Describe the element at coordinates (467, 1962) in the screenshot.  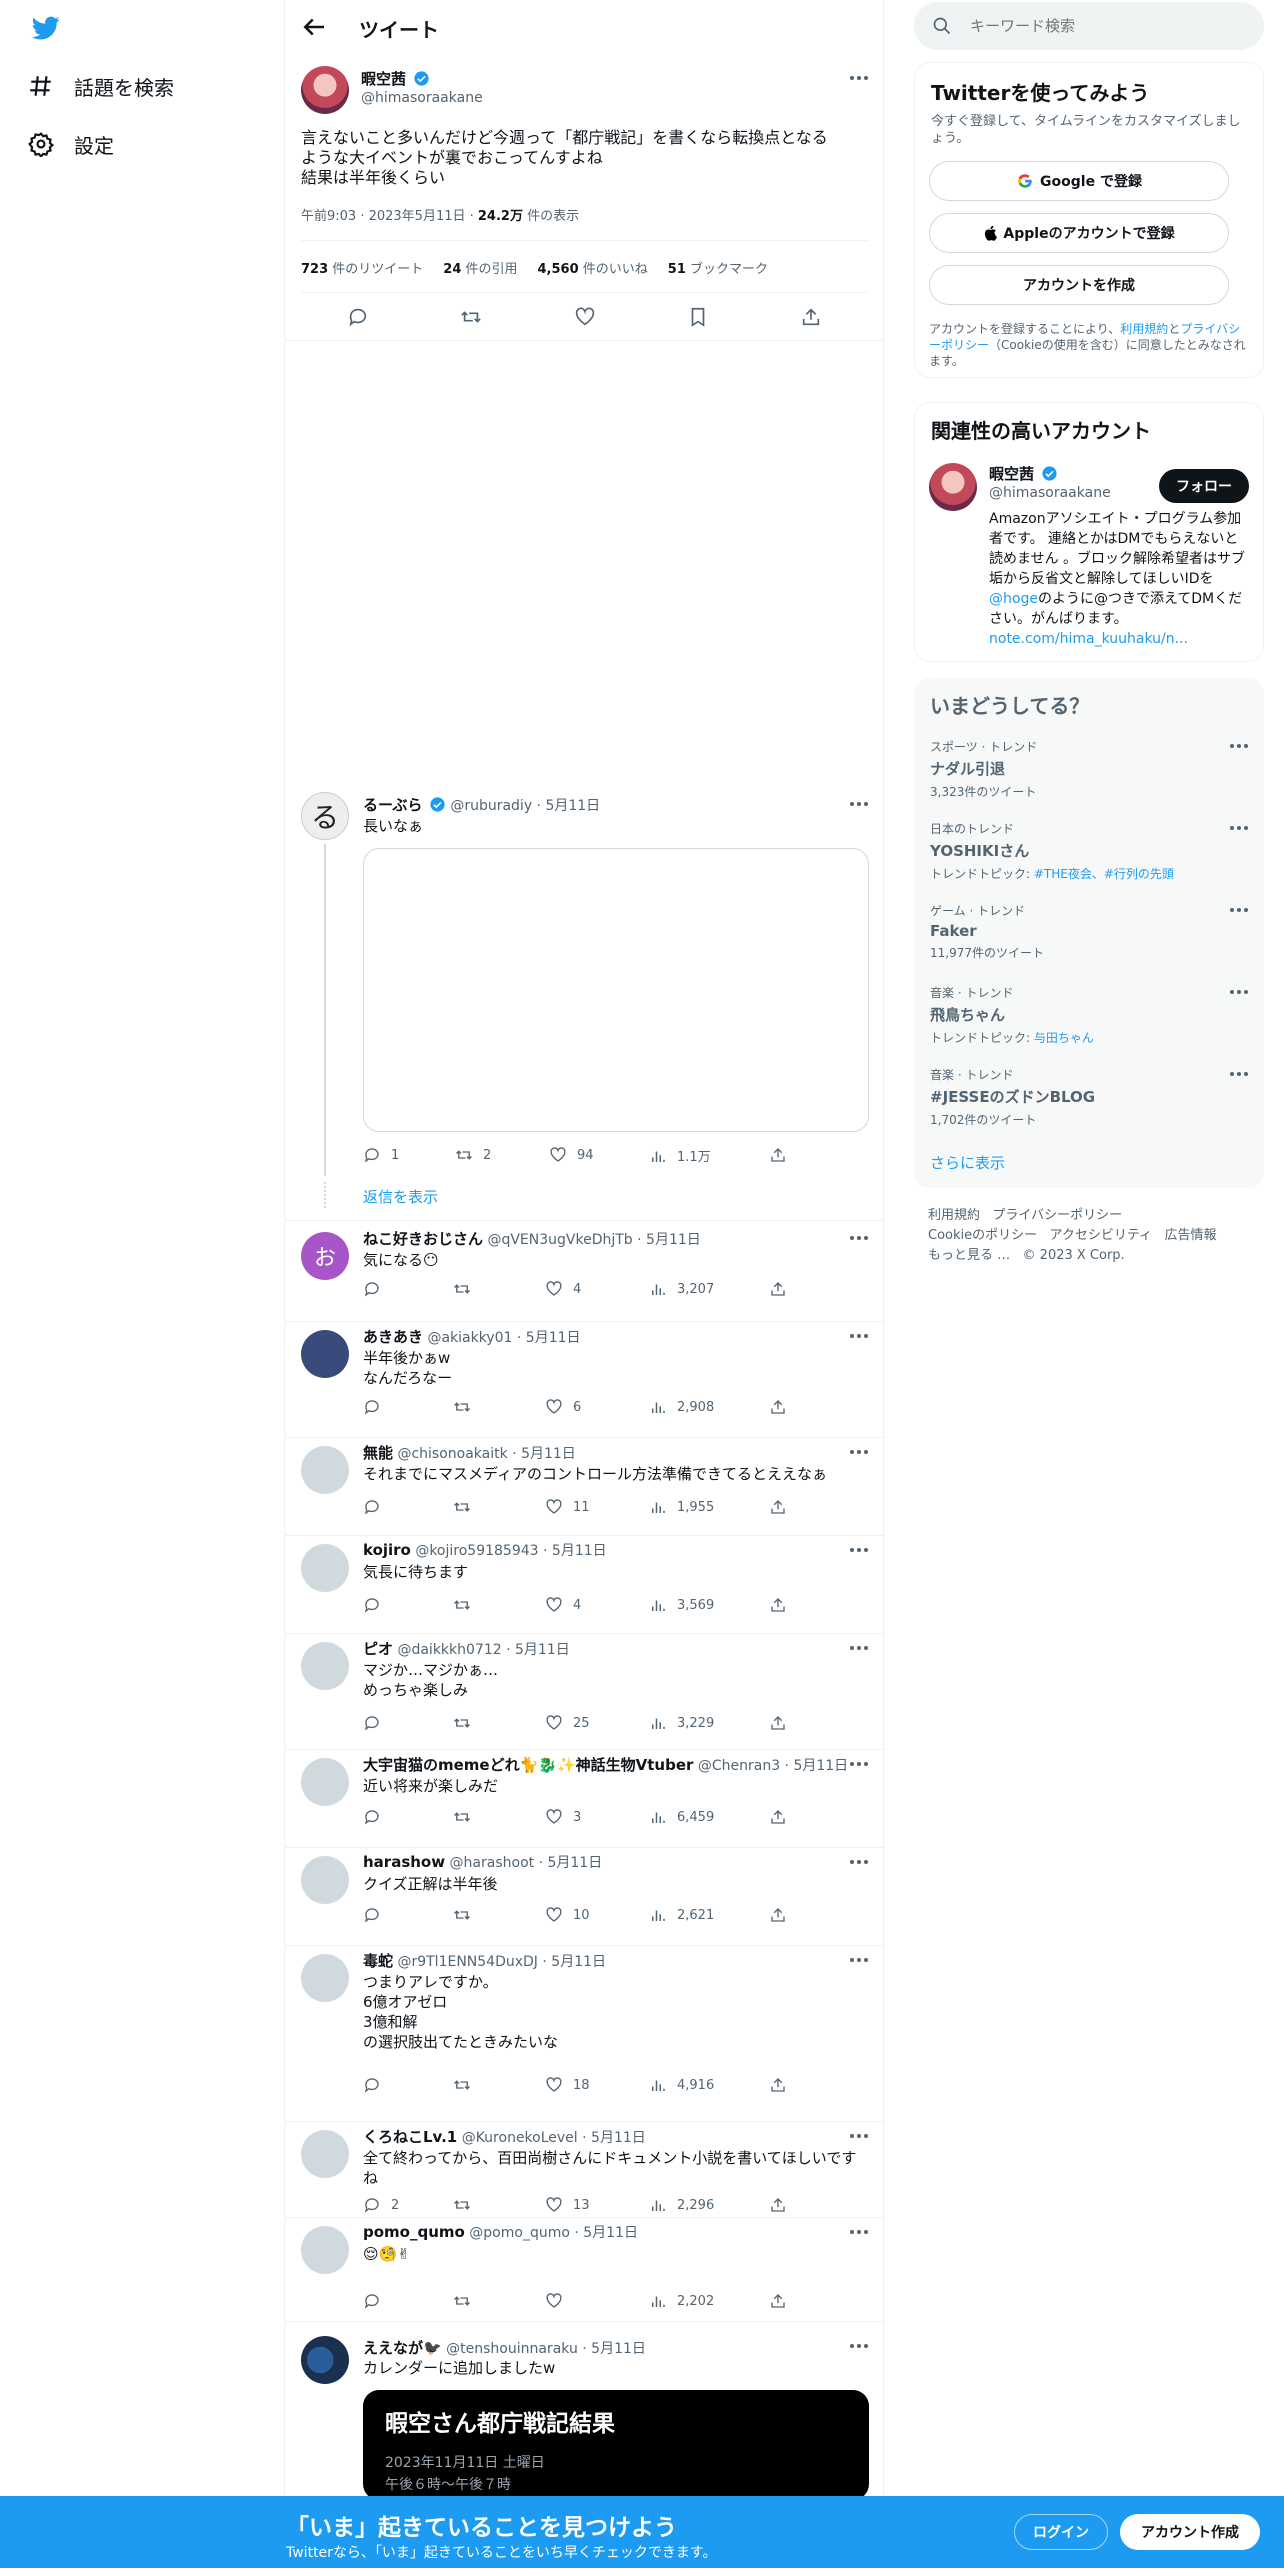
I see `reply-handle: @r9Tl1ENN54DuxDJ` at that location.